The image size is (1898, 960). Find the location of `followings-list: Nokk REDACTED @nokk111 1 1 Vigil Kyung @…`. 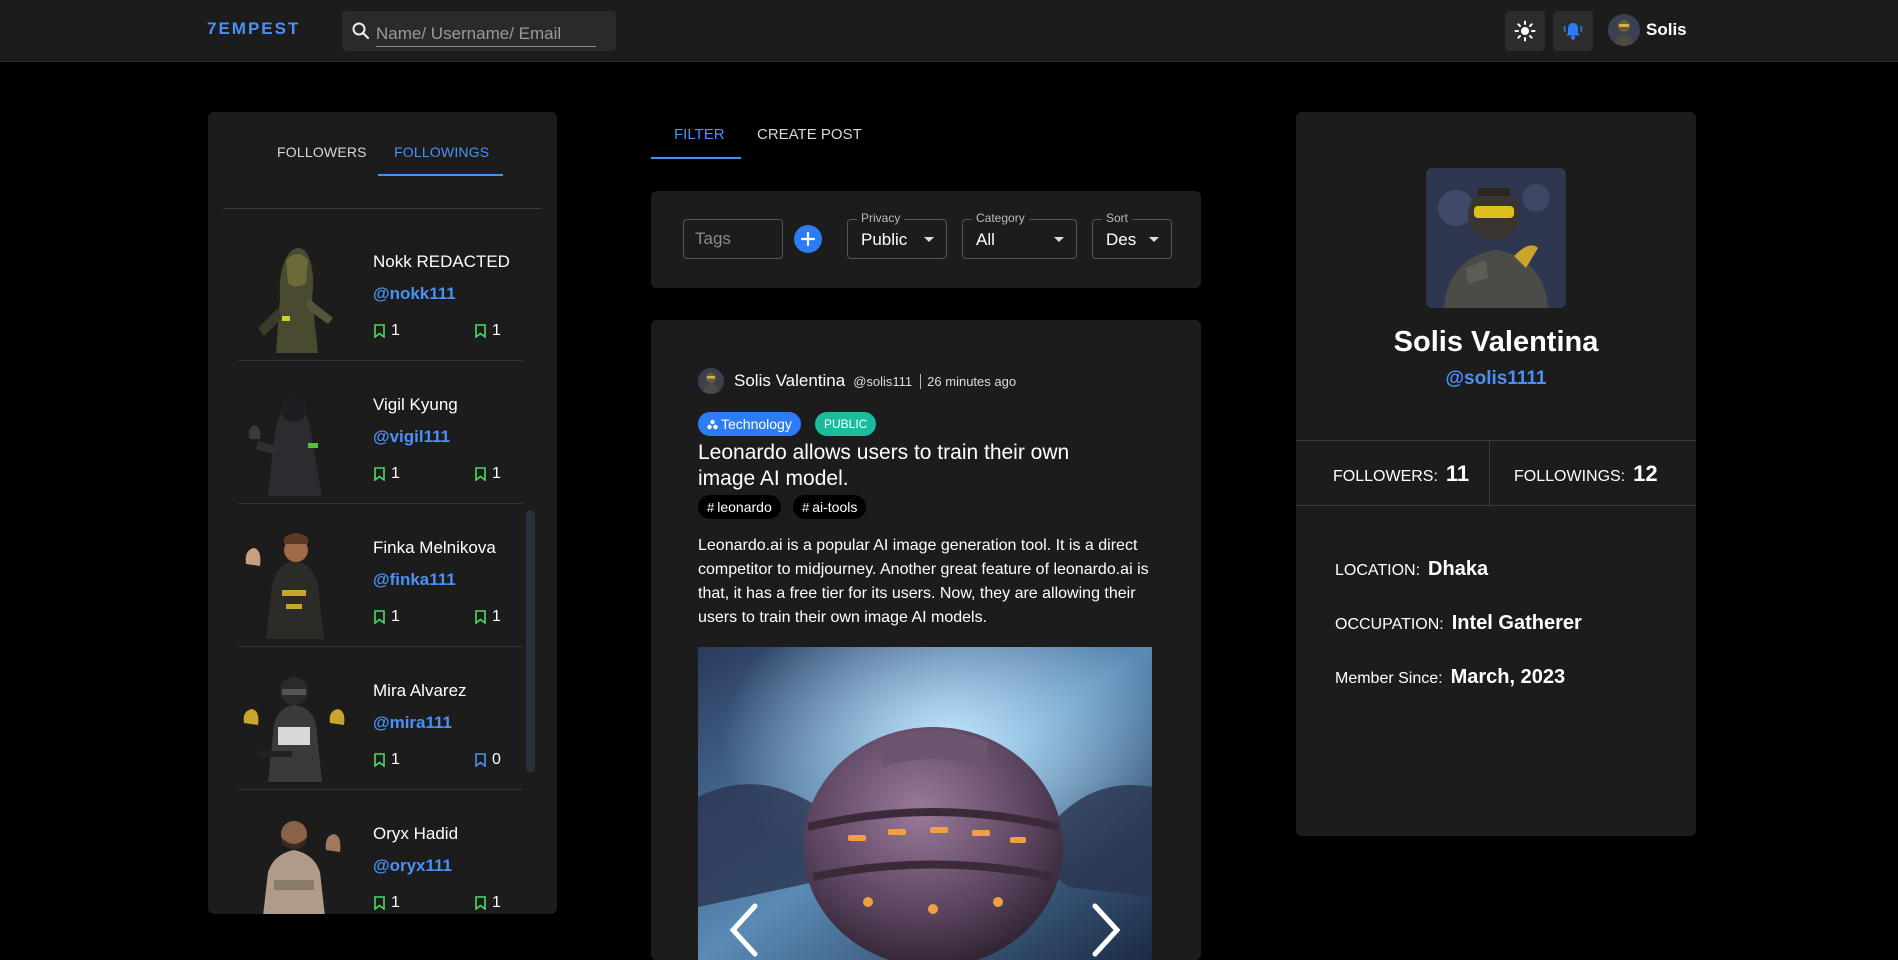

followings-list: Nokk REDACTED @nokk111 1 1 Vigil Kyung @… is located at coordinates (380, 566).